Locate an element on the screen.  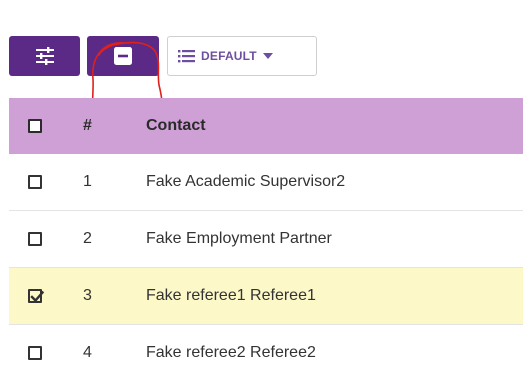
row-checkbox-checked is located at coordinates (36, 296).